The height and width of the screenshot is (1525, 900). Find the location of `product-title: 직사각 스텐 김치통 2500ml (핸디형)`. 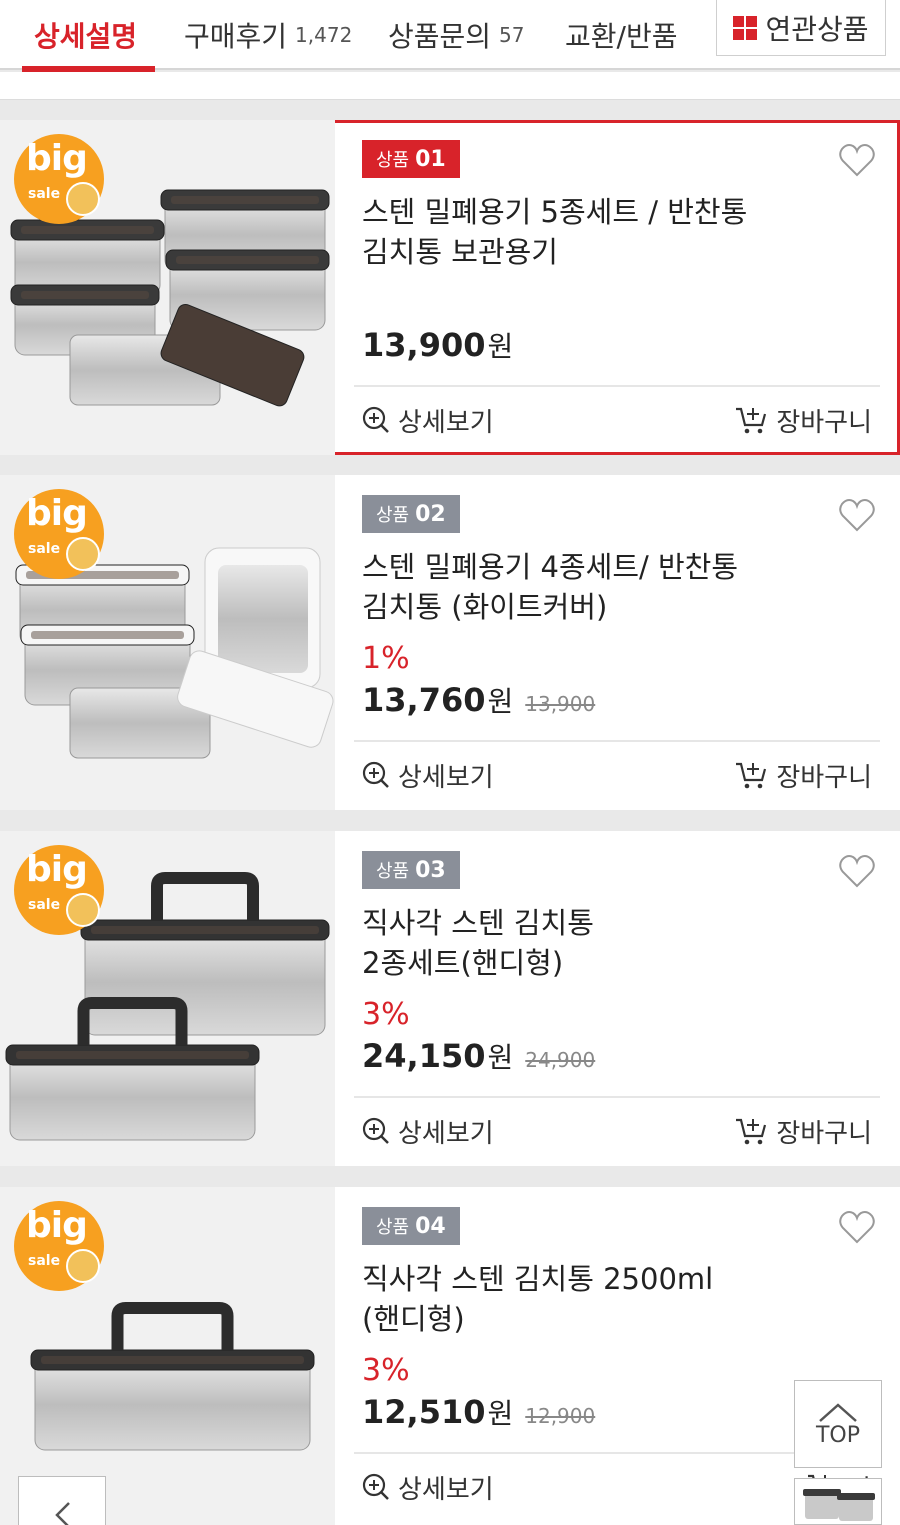

product-title: 직사각 스텐 김치통 2500ml (핸디형) is located at coordinates (582, 1299).